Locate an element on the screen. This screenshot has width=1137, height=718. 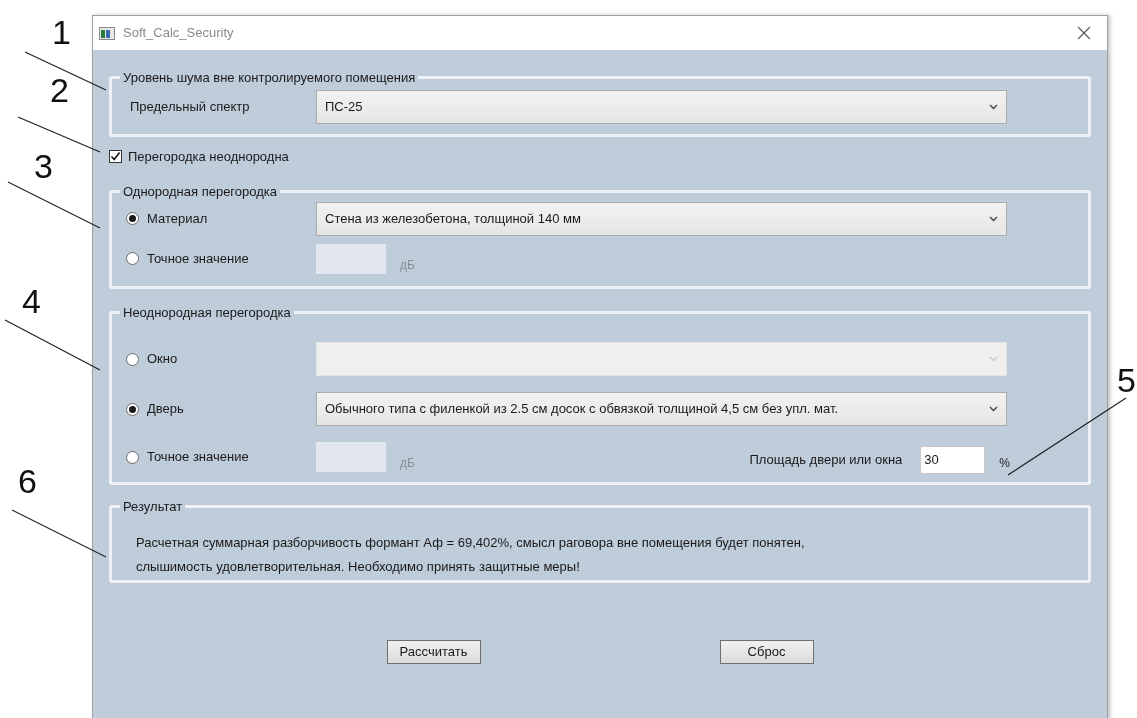
dropdown-value: Обычного типа с филенкой из 2.5 см досок с обвязкой толщиной 4,5 см без упл. мат. is located at coordinates (581, 409).